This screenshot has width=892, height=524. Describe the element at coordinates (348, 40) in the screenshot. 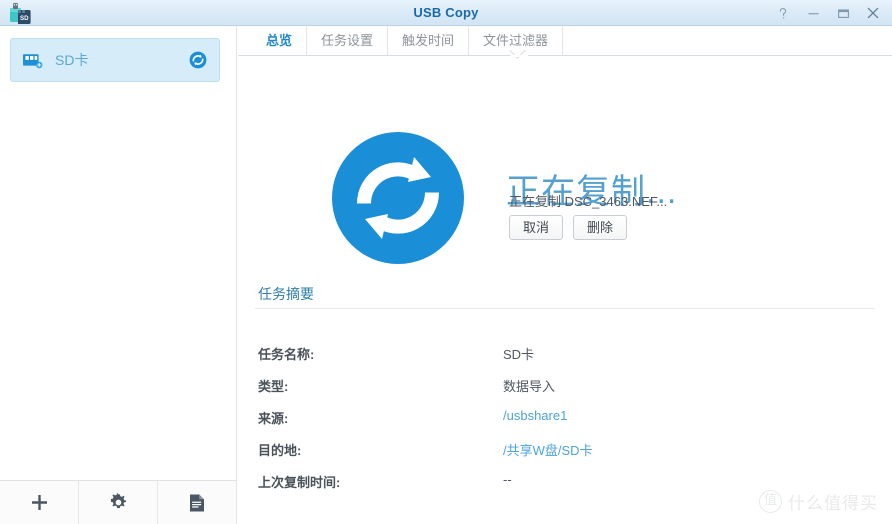

I see `tab-task-settings: 任务设置` at that location.